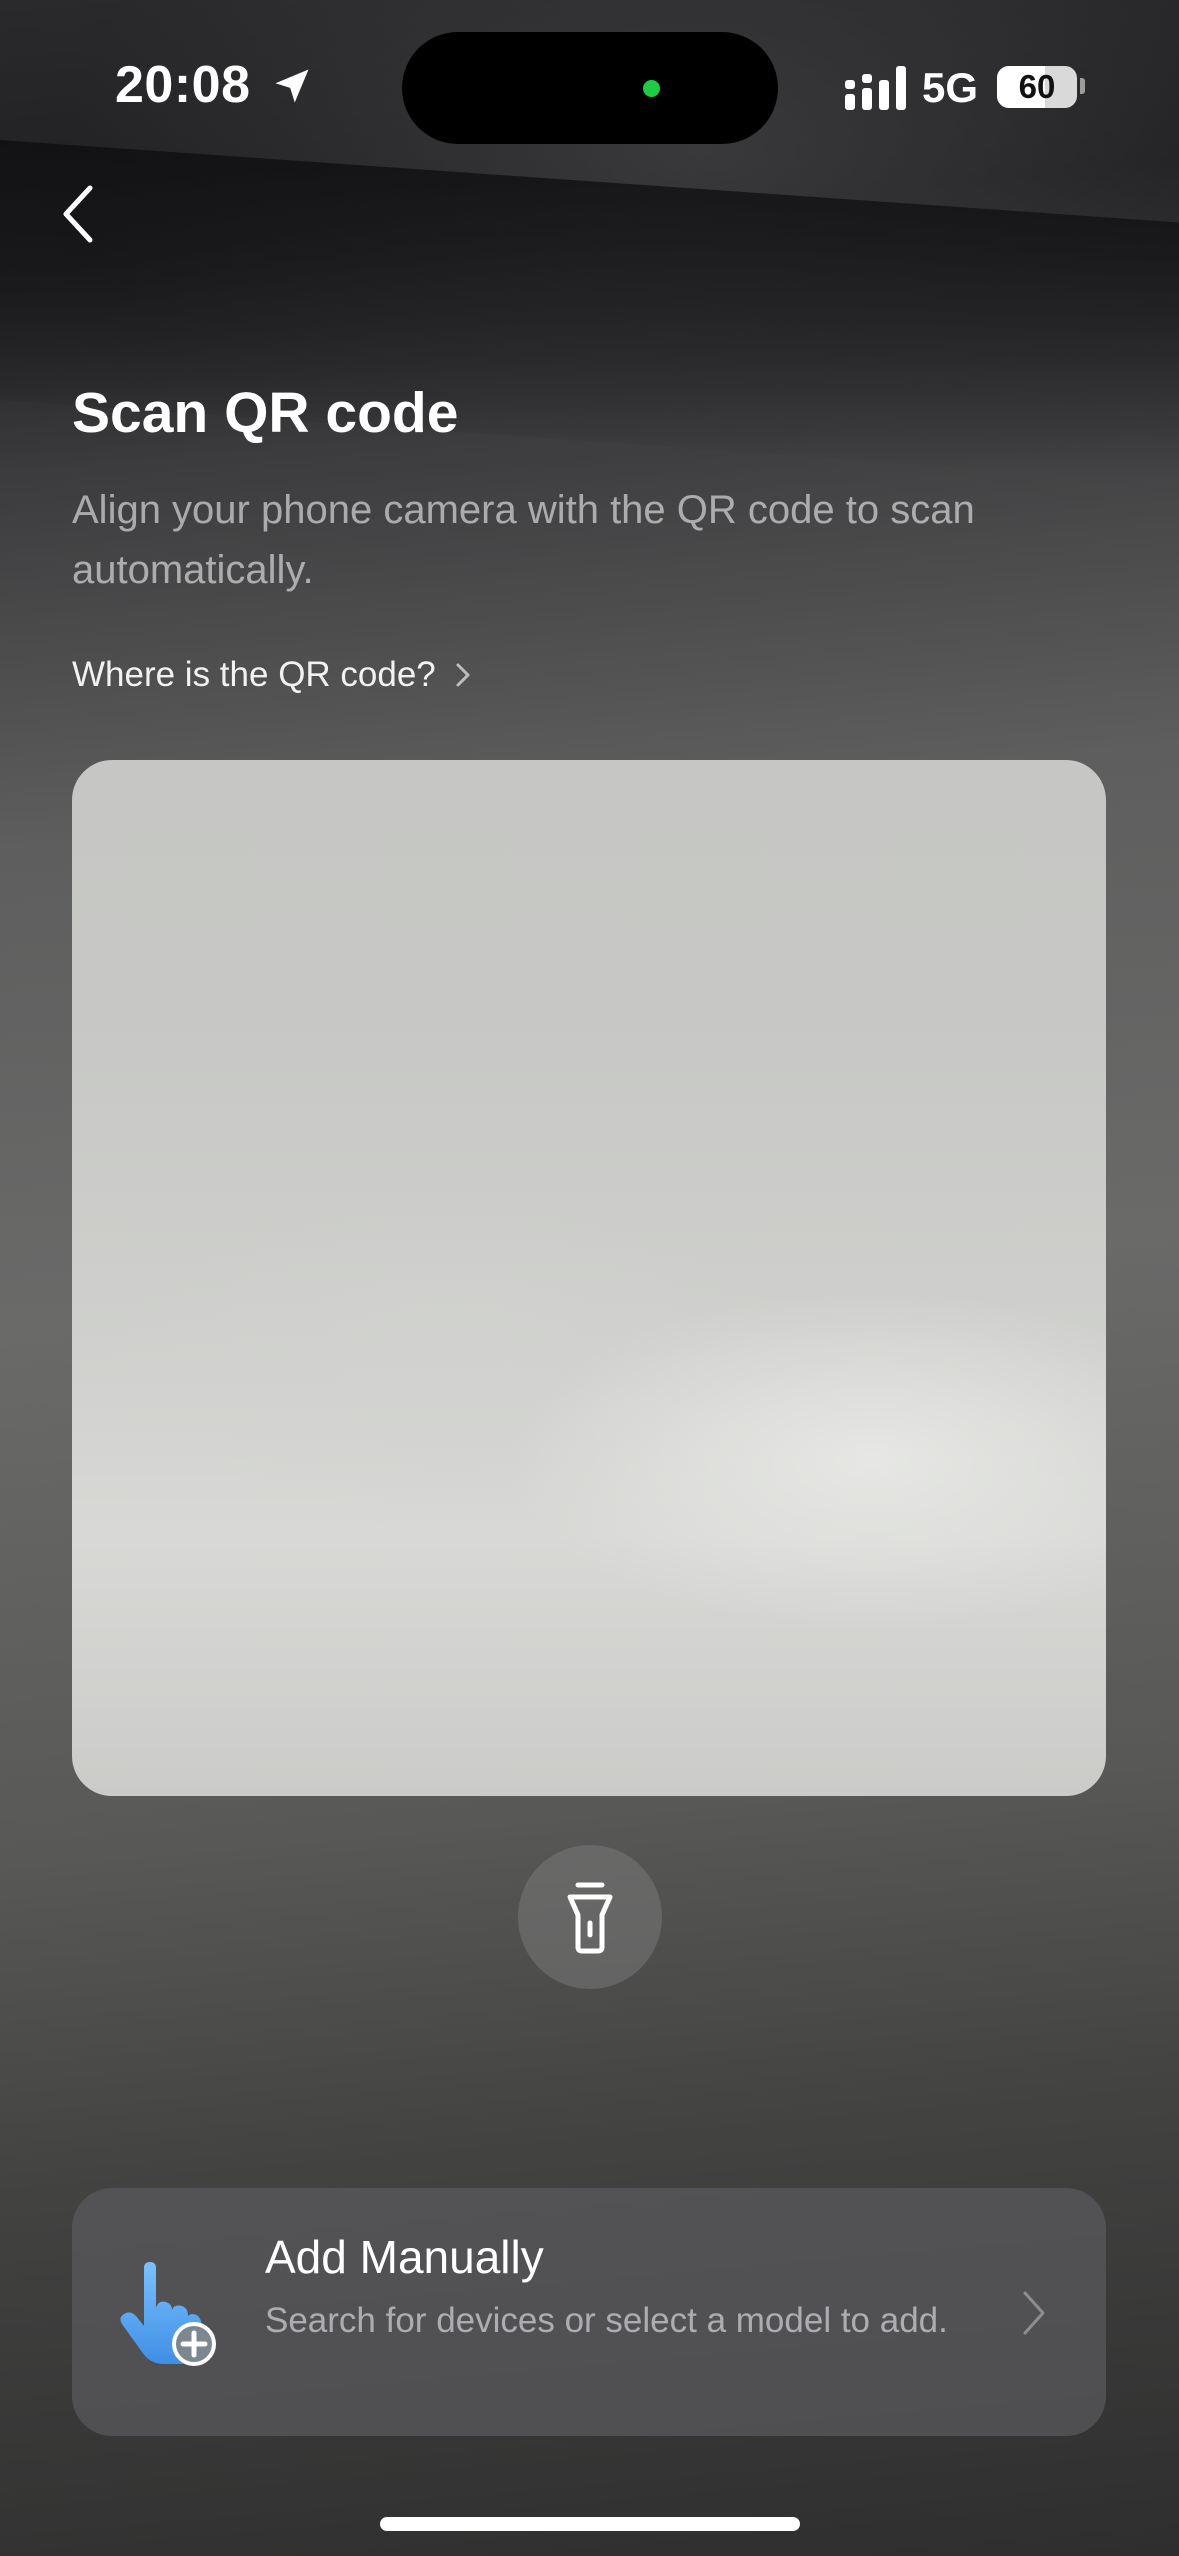  Describe the element at coordinates (875, 88) in the screenshot. I see `cellular-signal-icon` at that location.